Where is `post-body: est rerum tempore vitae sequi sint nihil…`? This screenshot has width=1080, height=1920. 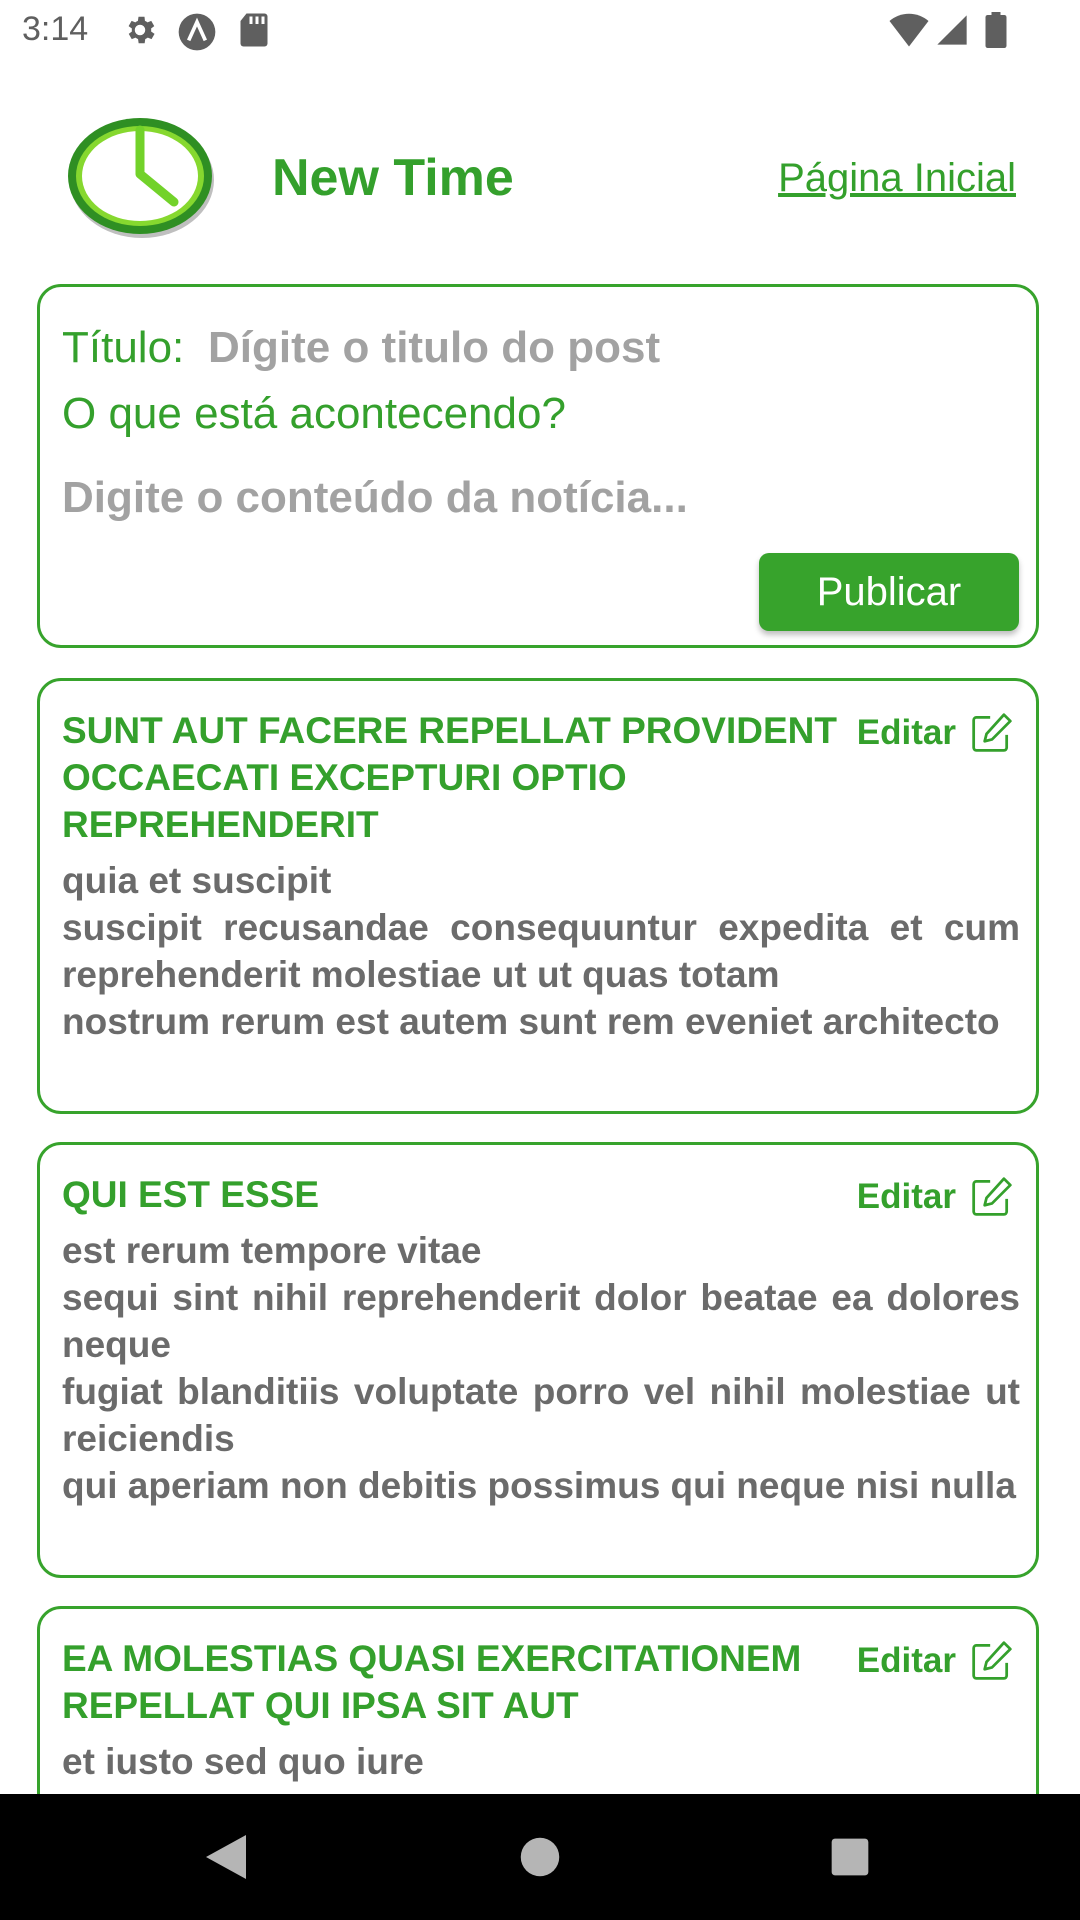
post-body: est rerum tempore vitae sequi sint nihil… is located at coordinates (541, 1368).